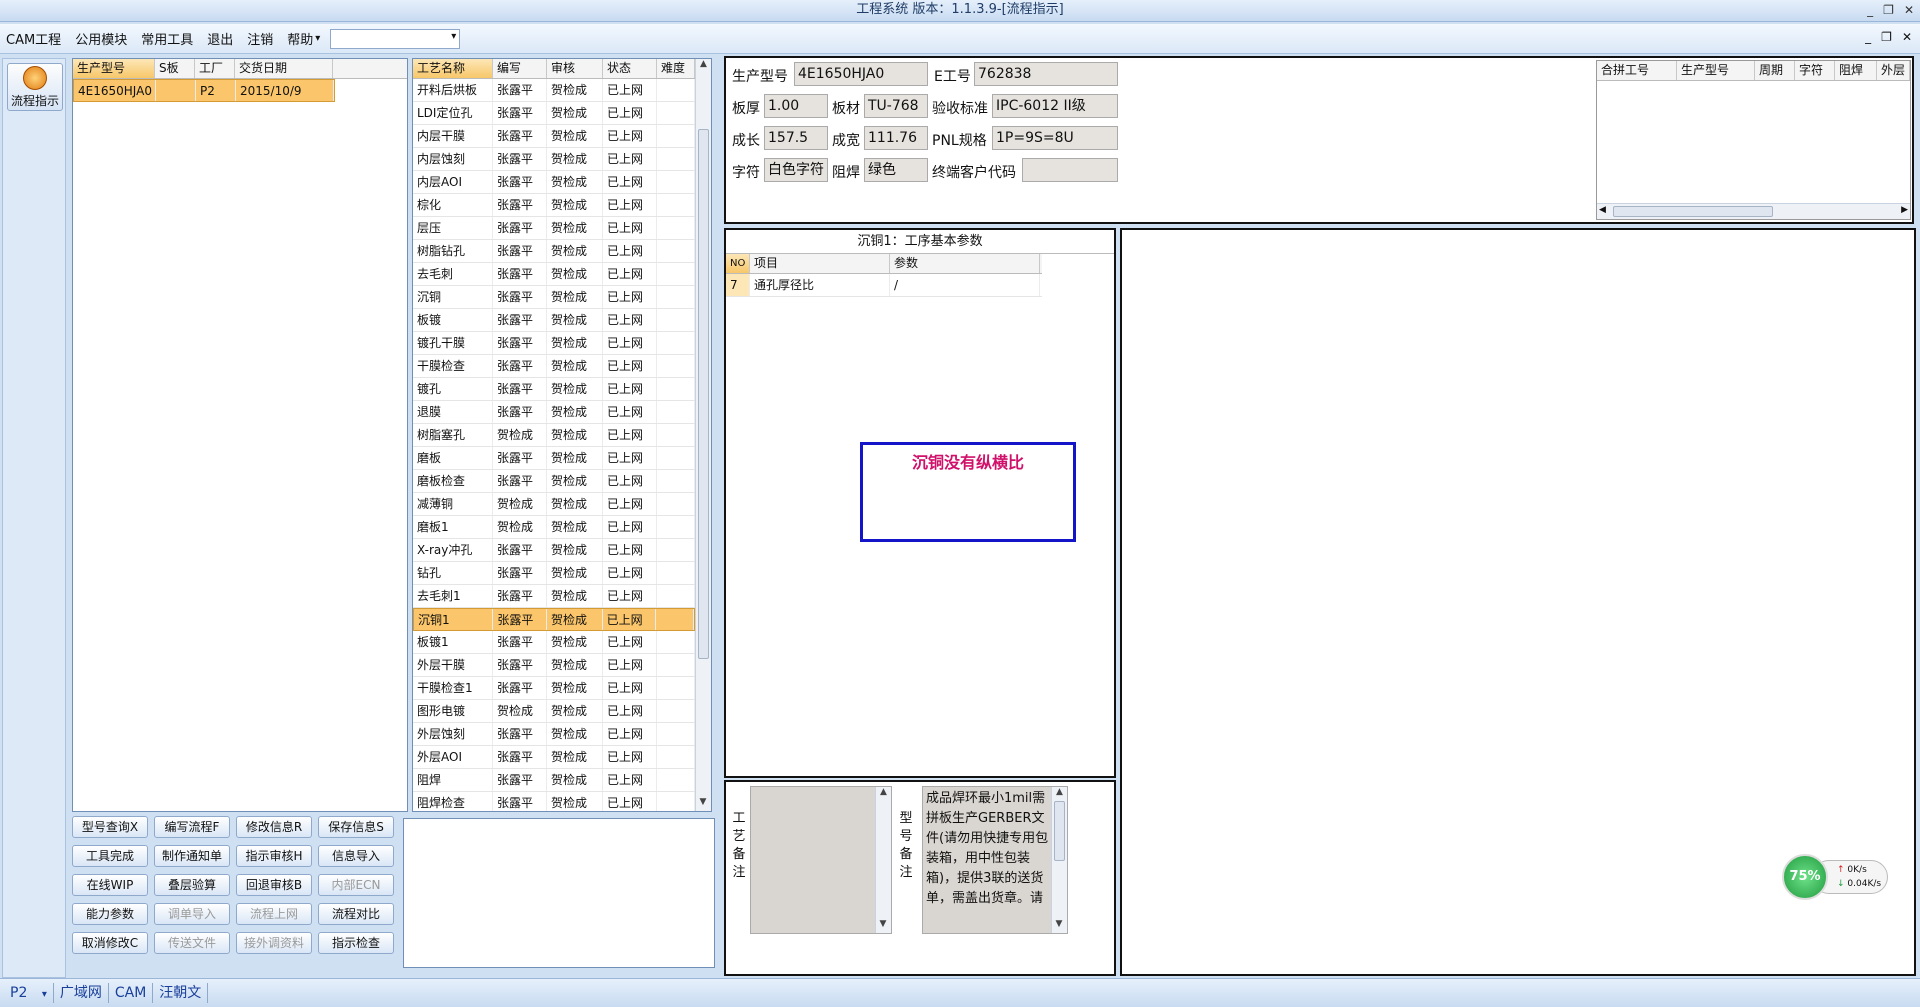  Describe the element at coordinates (114, 68) in the screenshot. I see `col-model: 生产型号` at that location.